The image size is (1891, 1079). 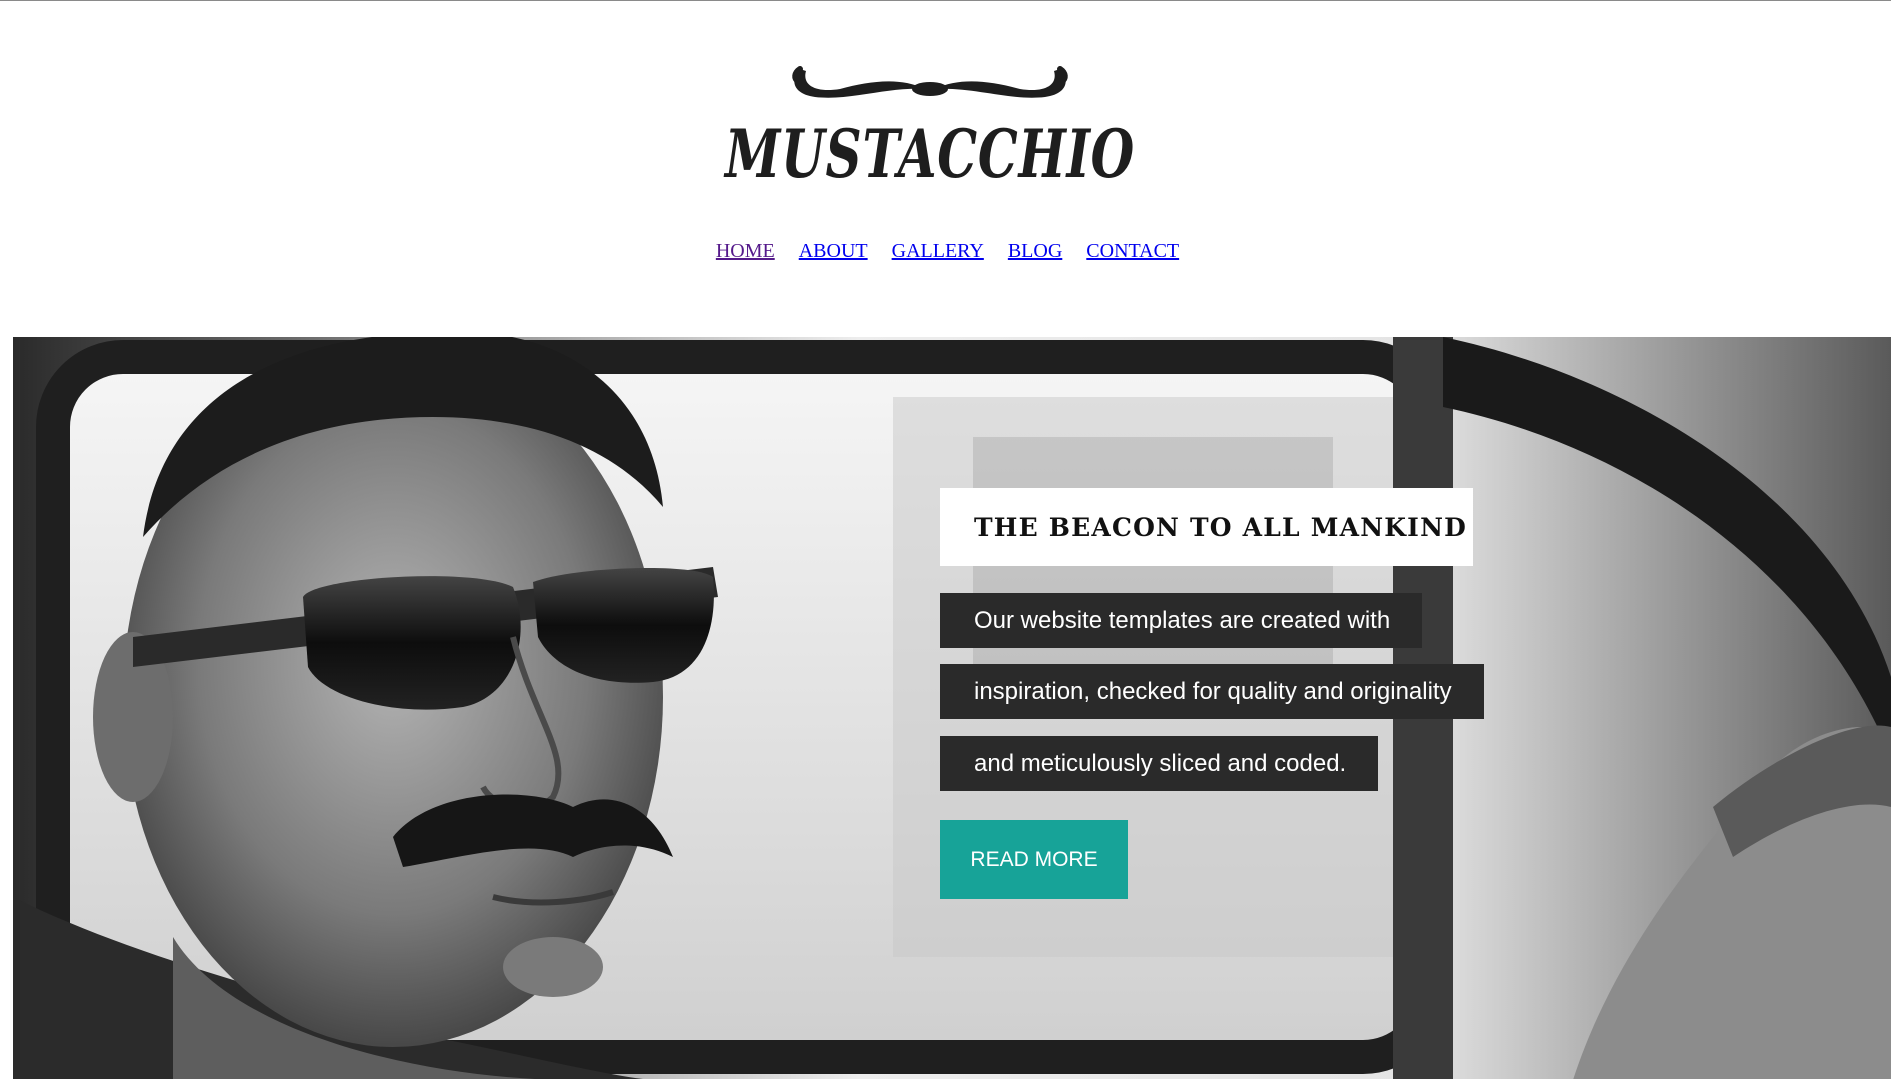 What do you see at coordinates (938, 251) in the screenshot?
I see `nav-gallery-link: GALLERY` at bounding box center [938, 251].